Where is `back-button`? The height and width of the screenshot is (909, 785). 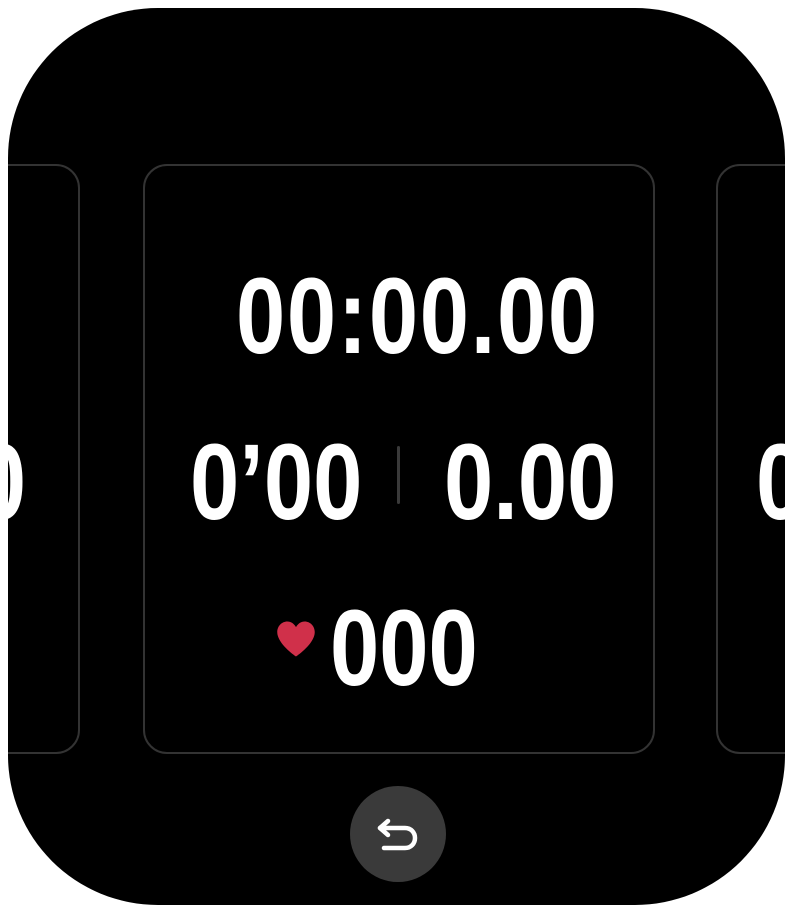 back-button is located at coordinates (398, 834).